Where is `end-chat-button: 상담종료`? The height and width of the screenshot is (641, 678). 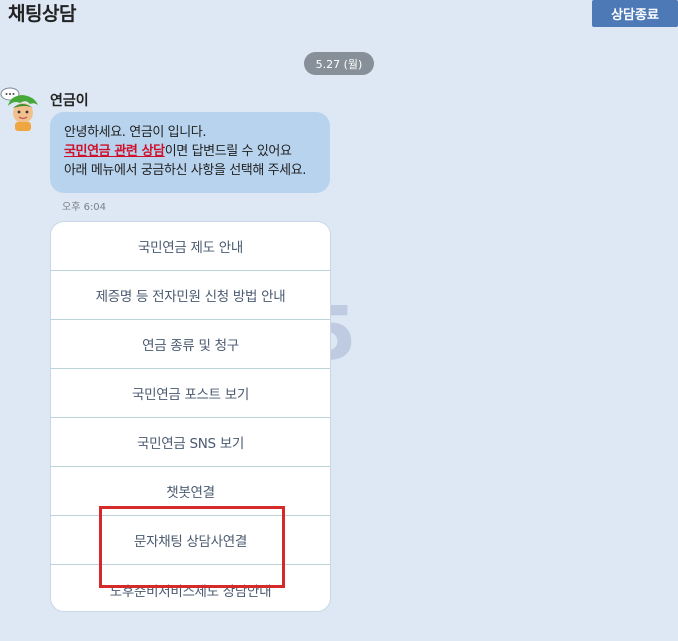 end-chat-button: 상담종료 is located at coordinates (635, 13).